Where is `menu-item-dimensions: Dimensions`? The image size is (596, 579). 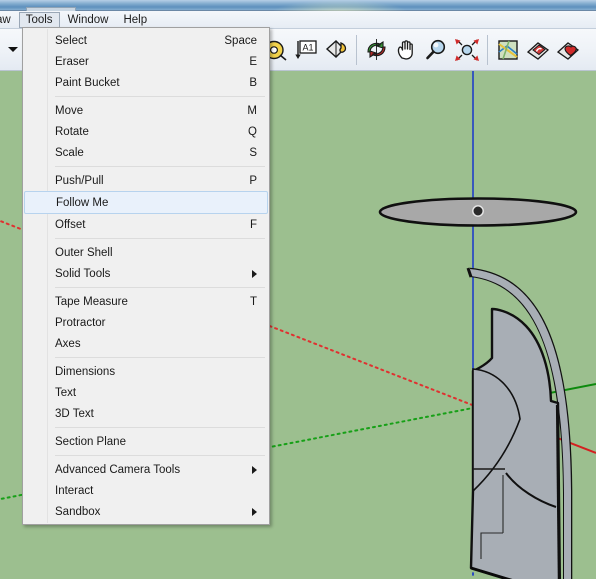
menu-item-dimensions: Dimensions is located at coordinates (146, 371).